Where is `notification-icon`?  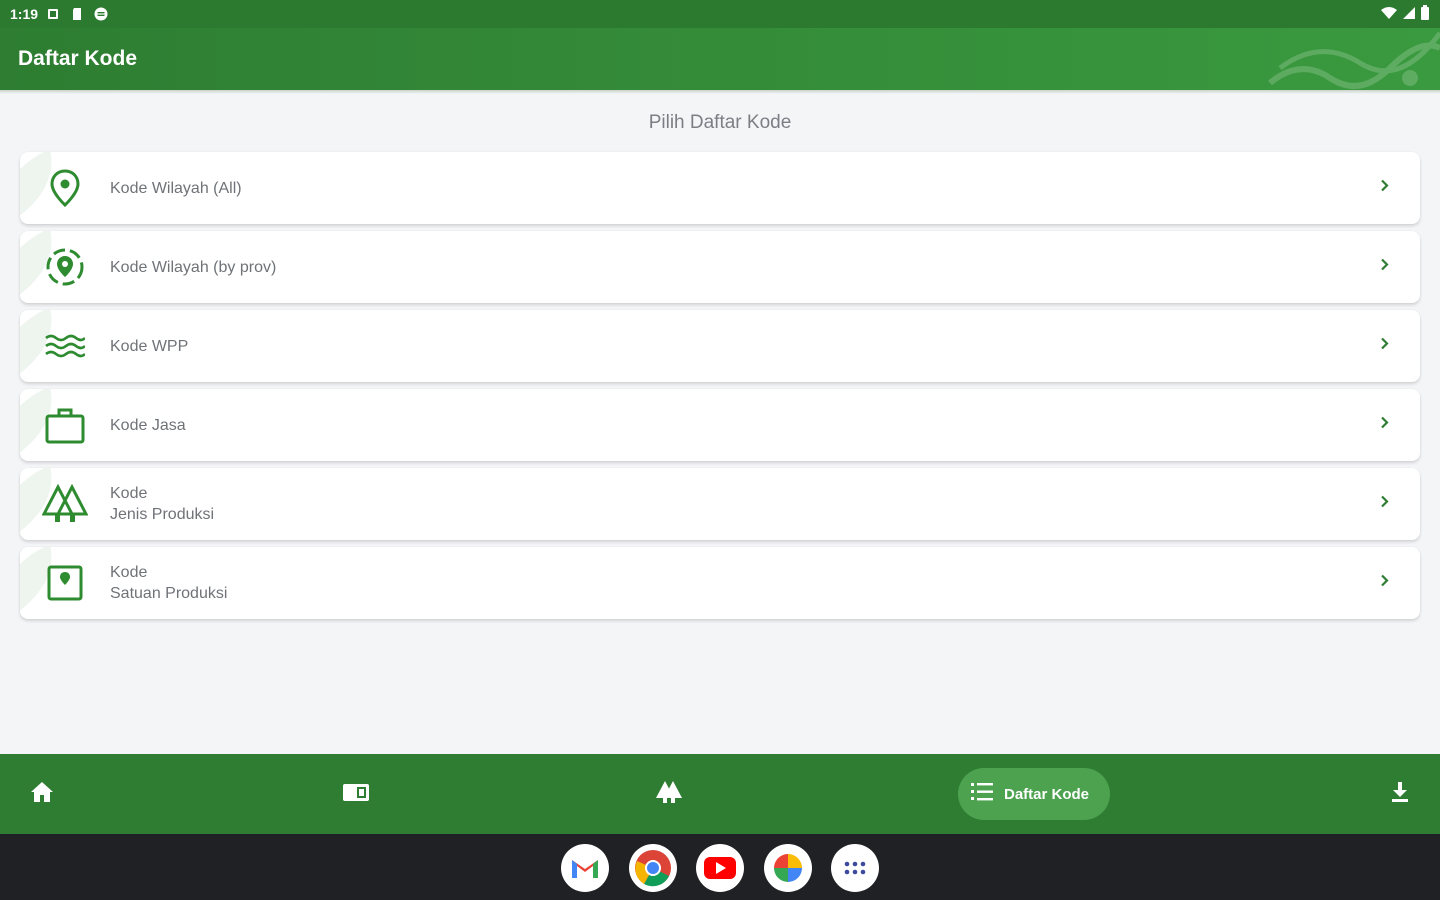 notification-icon is located at coordinates (53, 14).